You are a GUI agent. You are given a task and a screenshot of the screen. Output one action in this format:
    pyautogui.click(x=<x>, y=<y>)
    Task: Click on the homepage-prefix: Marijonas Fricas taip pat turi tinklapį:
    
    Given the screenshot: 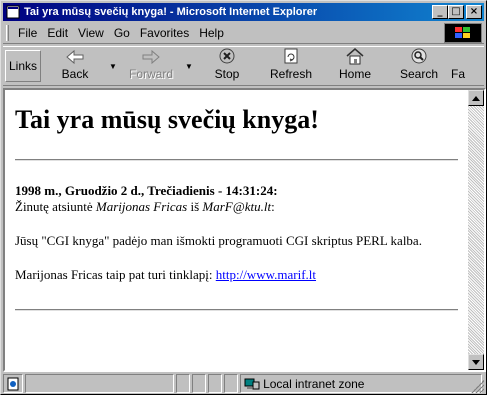 What is the action you would take?
    pyautogui.click(x=114, y=274)
    